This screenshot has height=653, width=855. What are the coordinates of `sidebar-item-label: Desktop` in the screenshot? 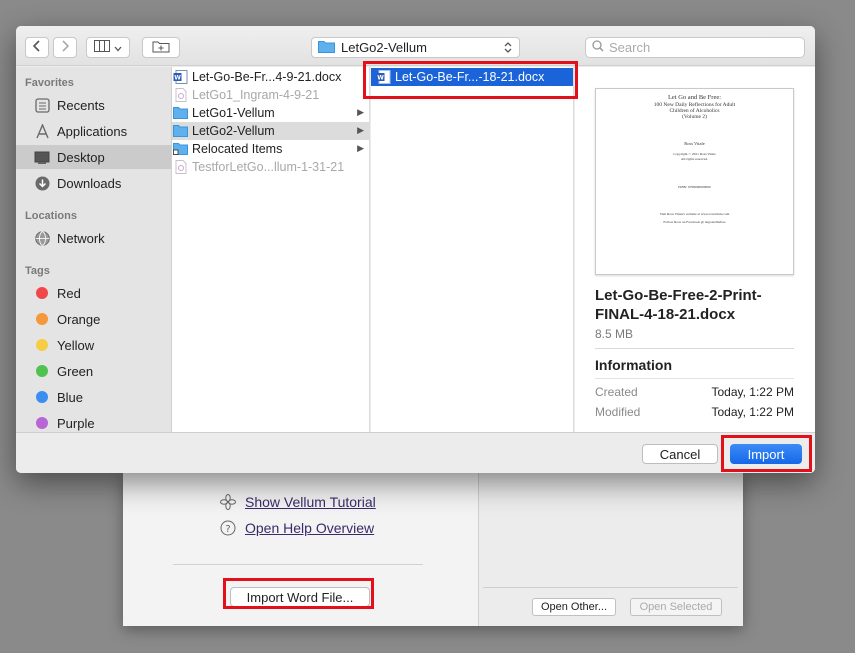 It's located at (81, 157).